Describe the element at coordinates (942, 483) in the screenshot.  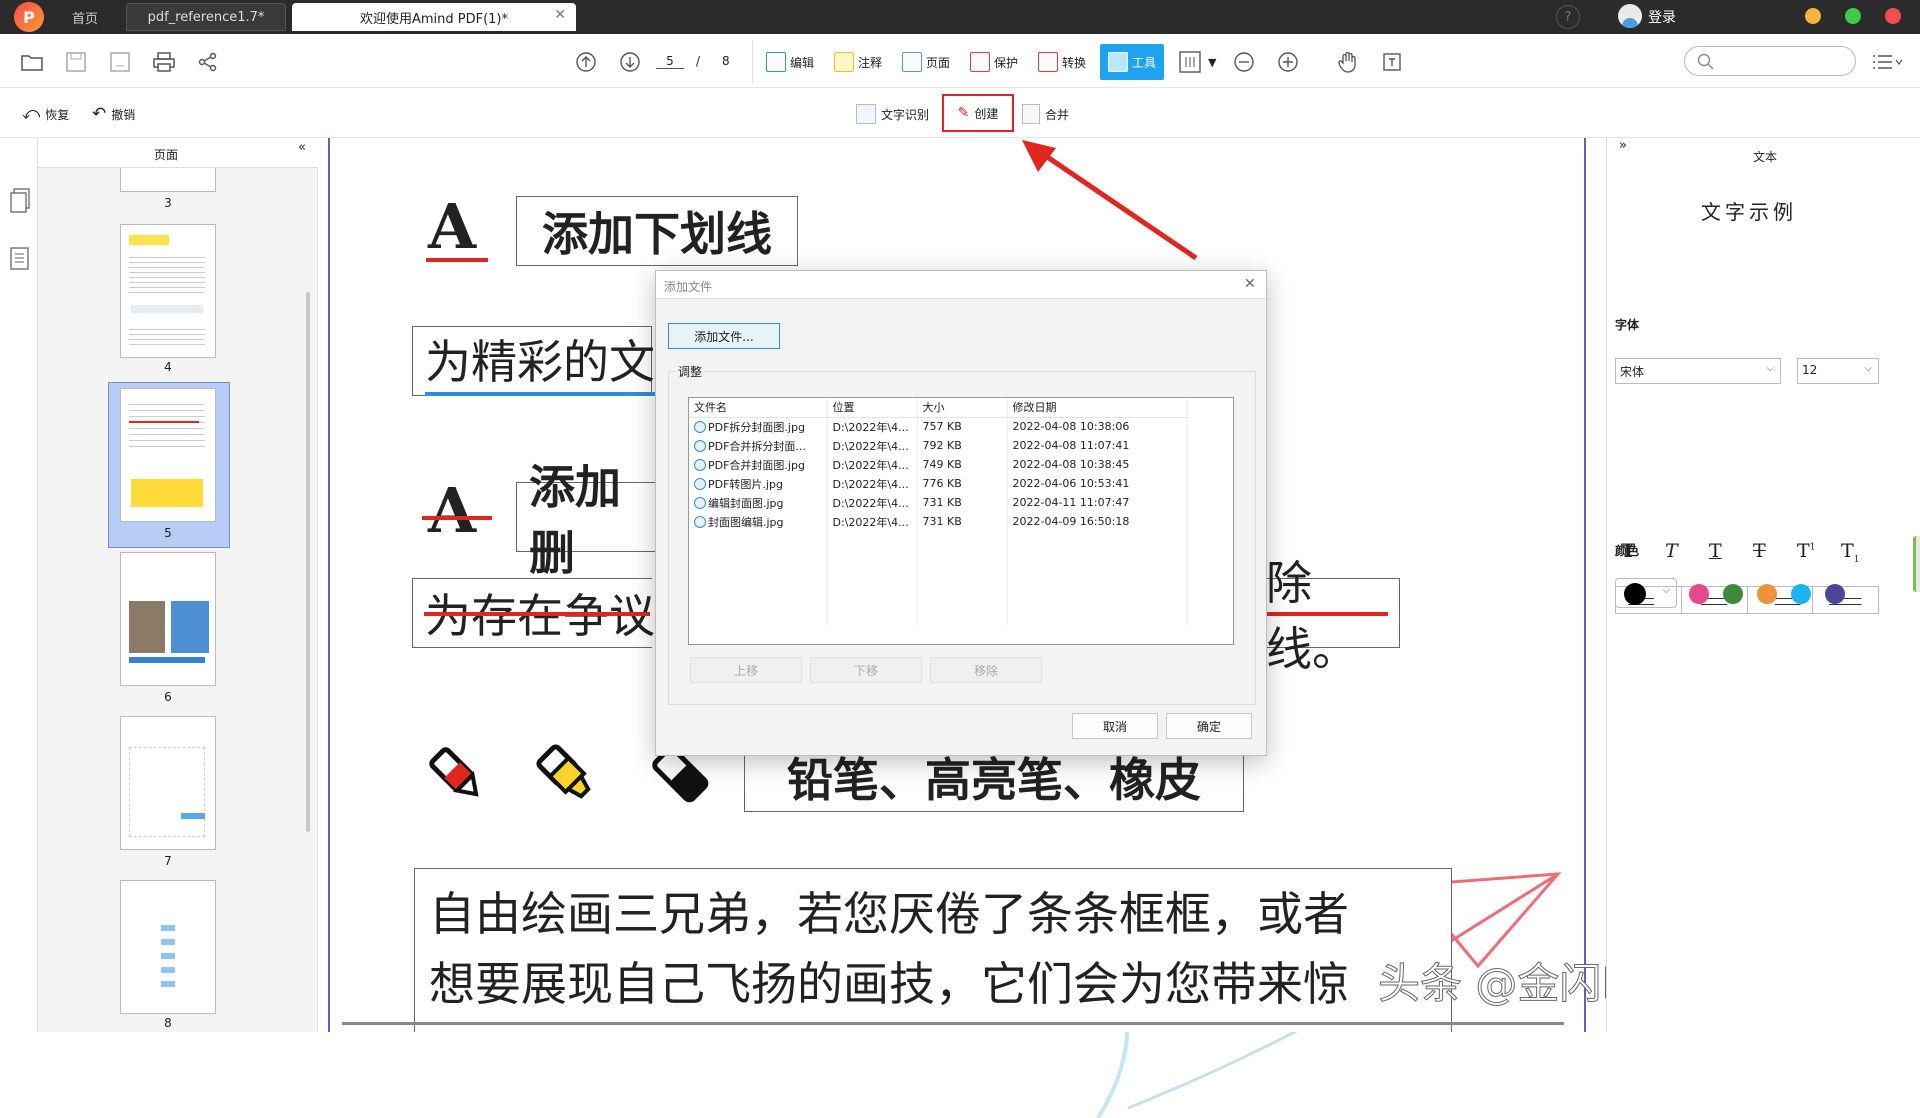
I see `file-cell-text: 776 KB` at that location.